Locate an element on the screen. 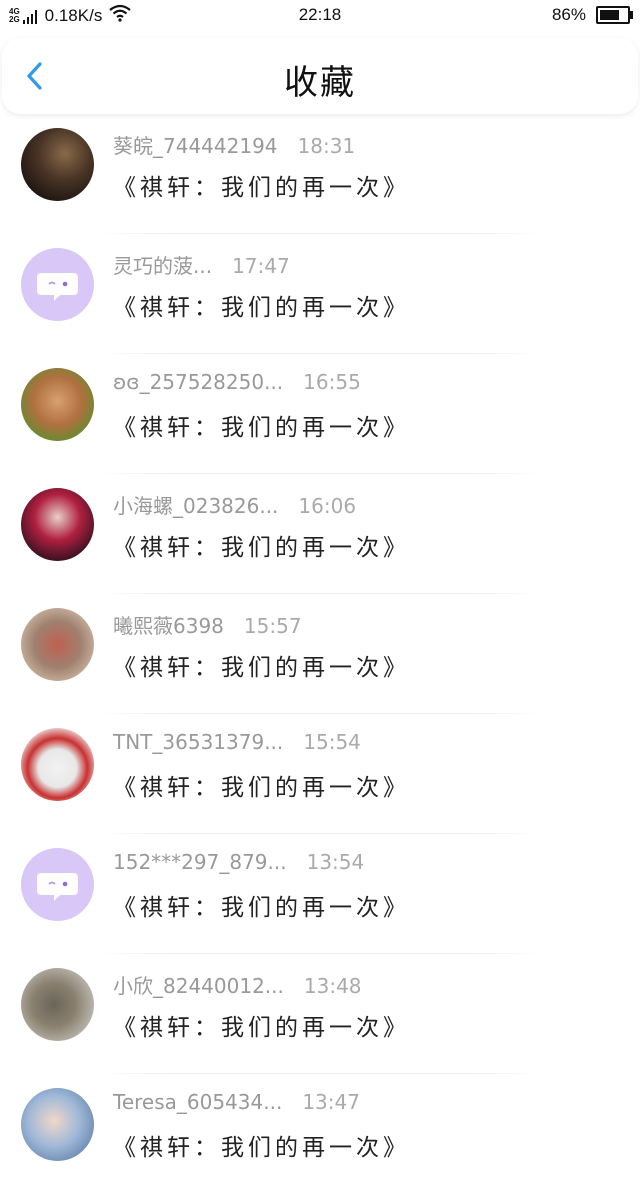 The width and height of the screenshot is (640, 1194). status-bar: 4G 2G 0.18K/s 22:18 86% is located at coordinates (320, 15).